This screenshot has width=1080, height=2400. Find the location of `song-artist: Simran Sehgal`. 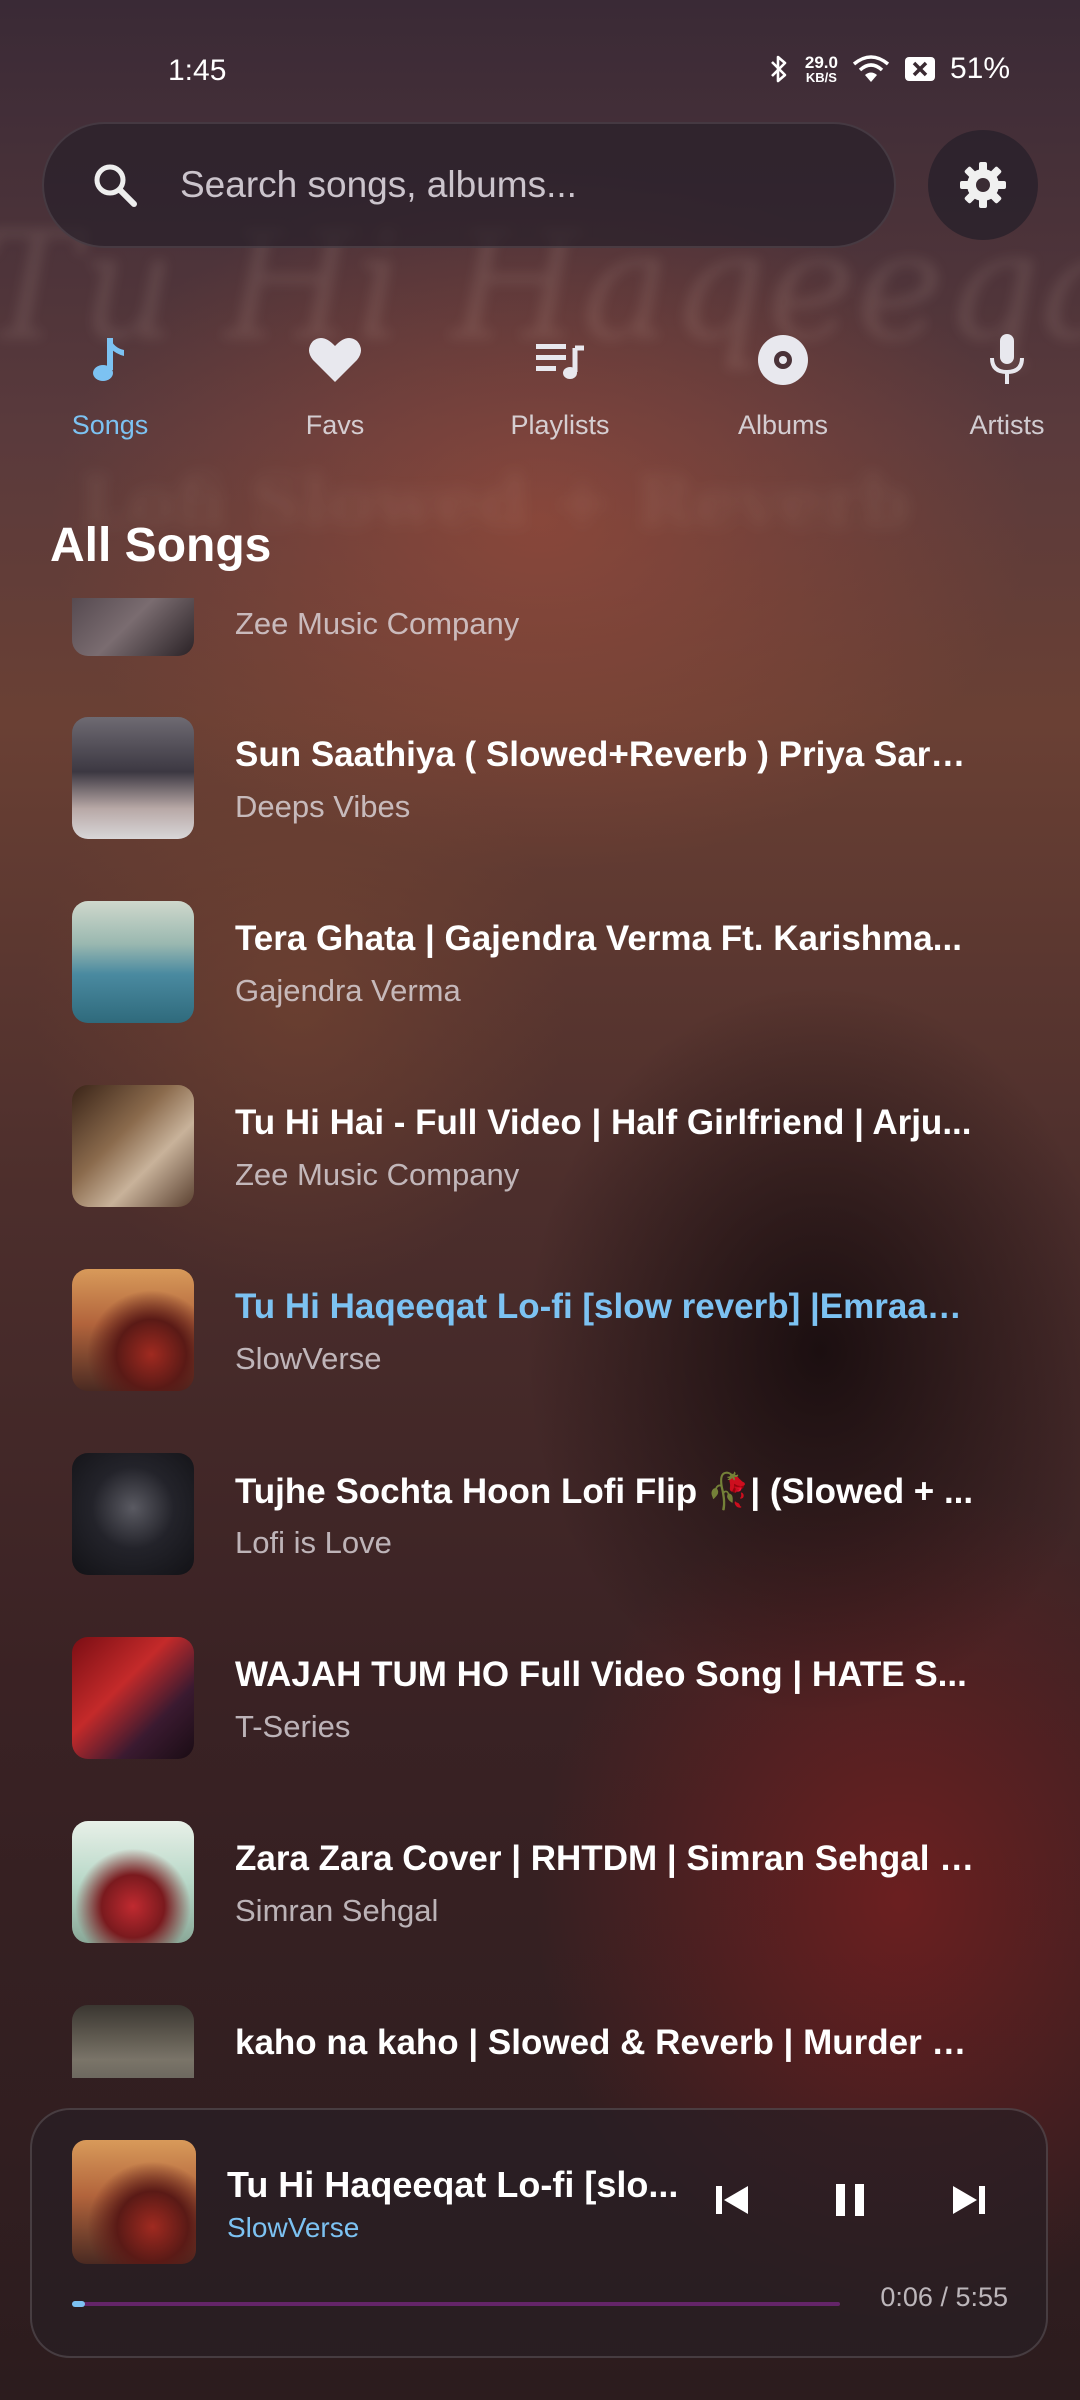

song-artist: Simran Sehgal is located at coordinates (337, 1910).